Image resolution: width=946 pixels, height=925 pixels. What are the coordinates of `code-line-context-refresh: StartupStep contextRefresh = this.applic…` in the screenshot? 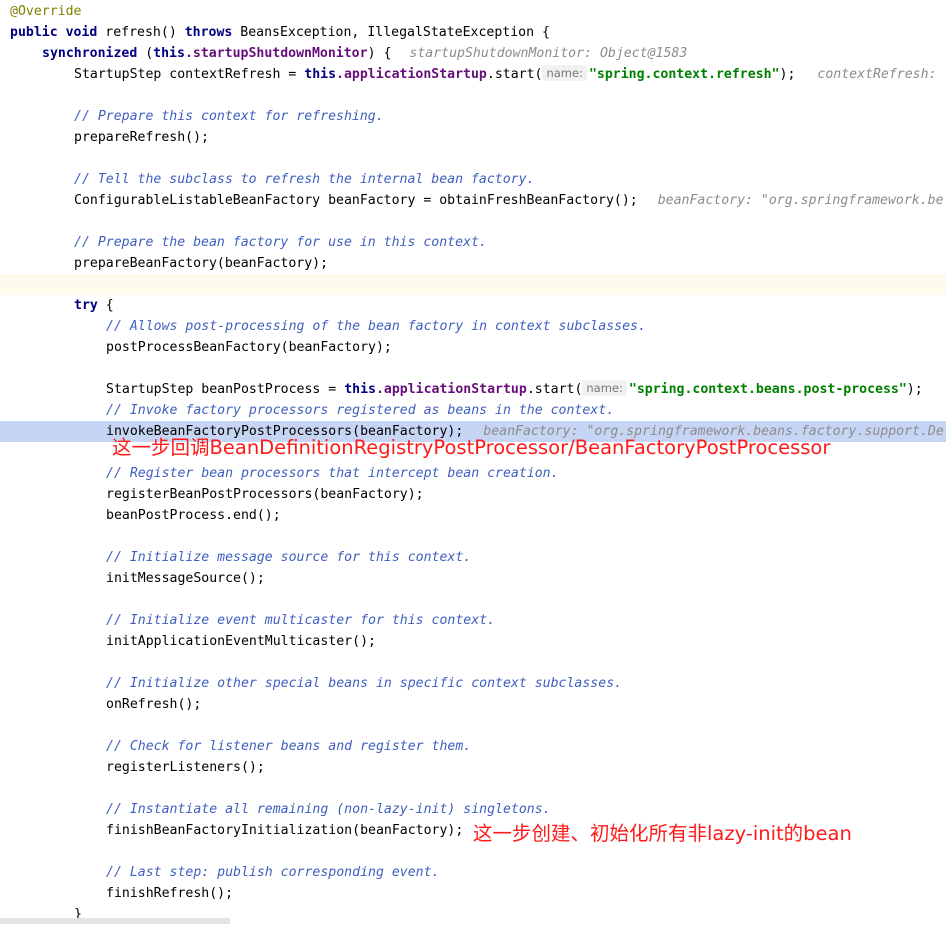 It's located at (473, 74).